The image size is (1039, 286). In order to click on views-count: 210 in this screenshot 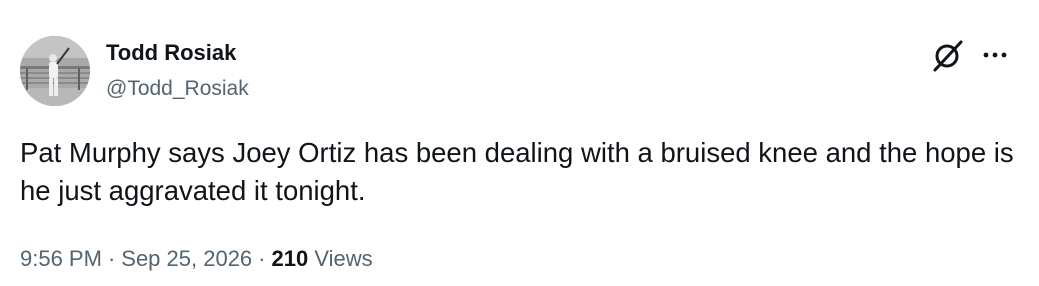, I will do `click(290, 258)`.